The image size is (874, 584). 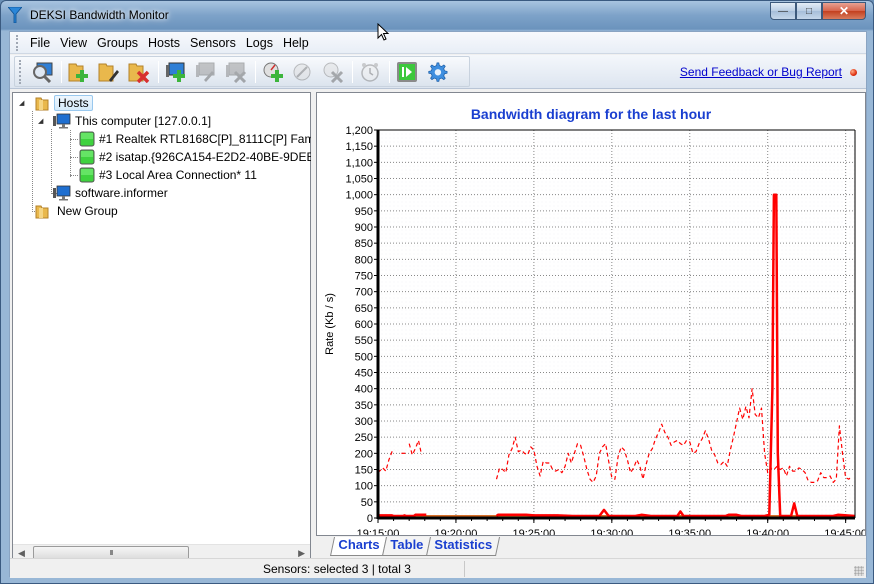 I want to click on x-tick-label: 19:25:00, so click(x=533, y=531).